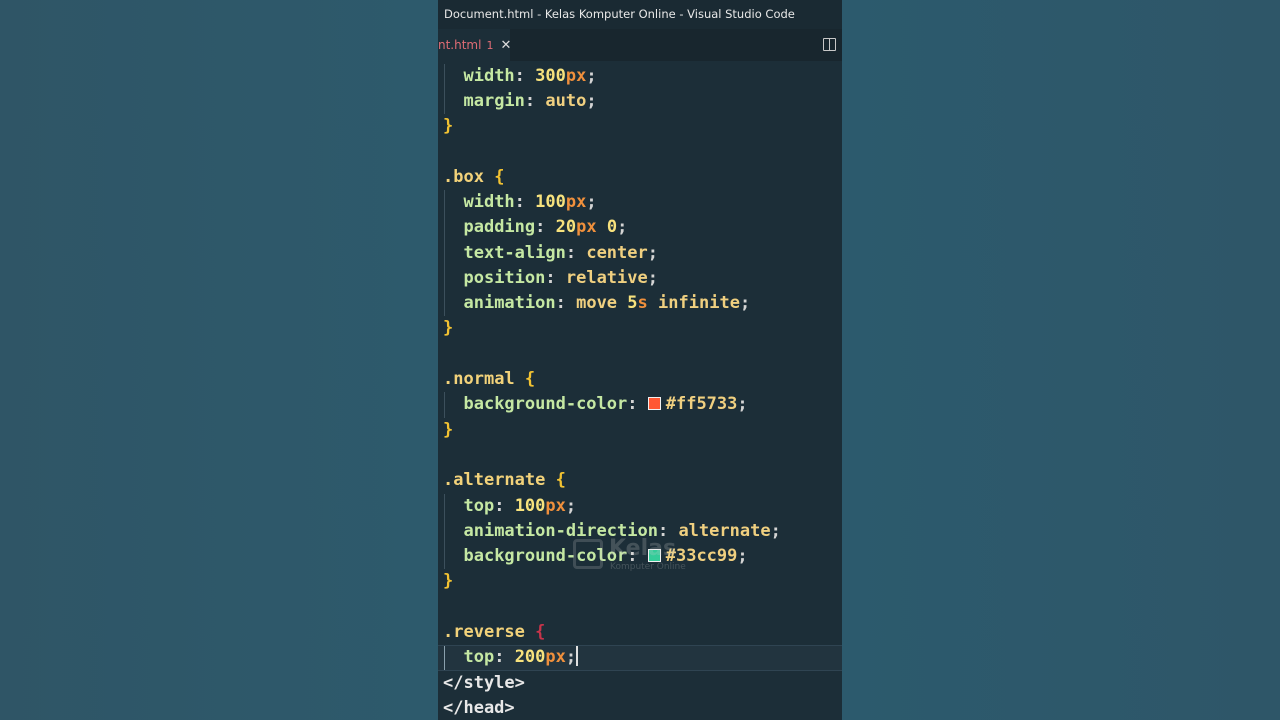 Image resolution: width=1280 pixels, height=720 pixels. I want to click on css-number: 20, so click(566, 227).